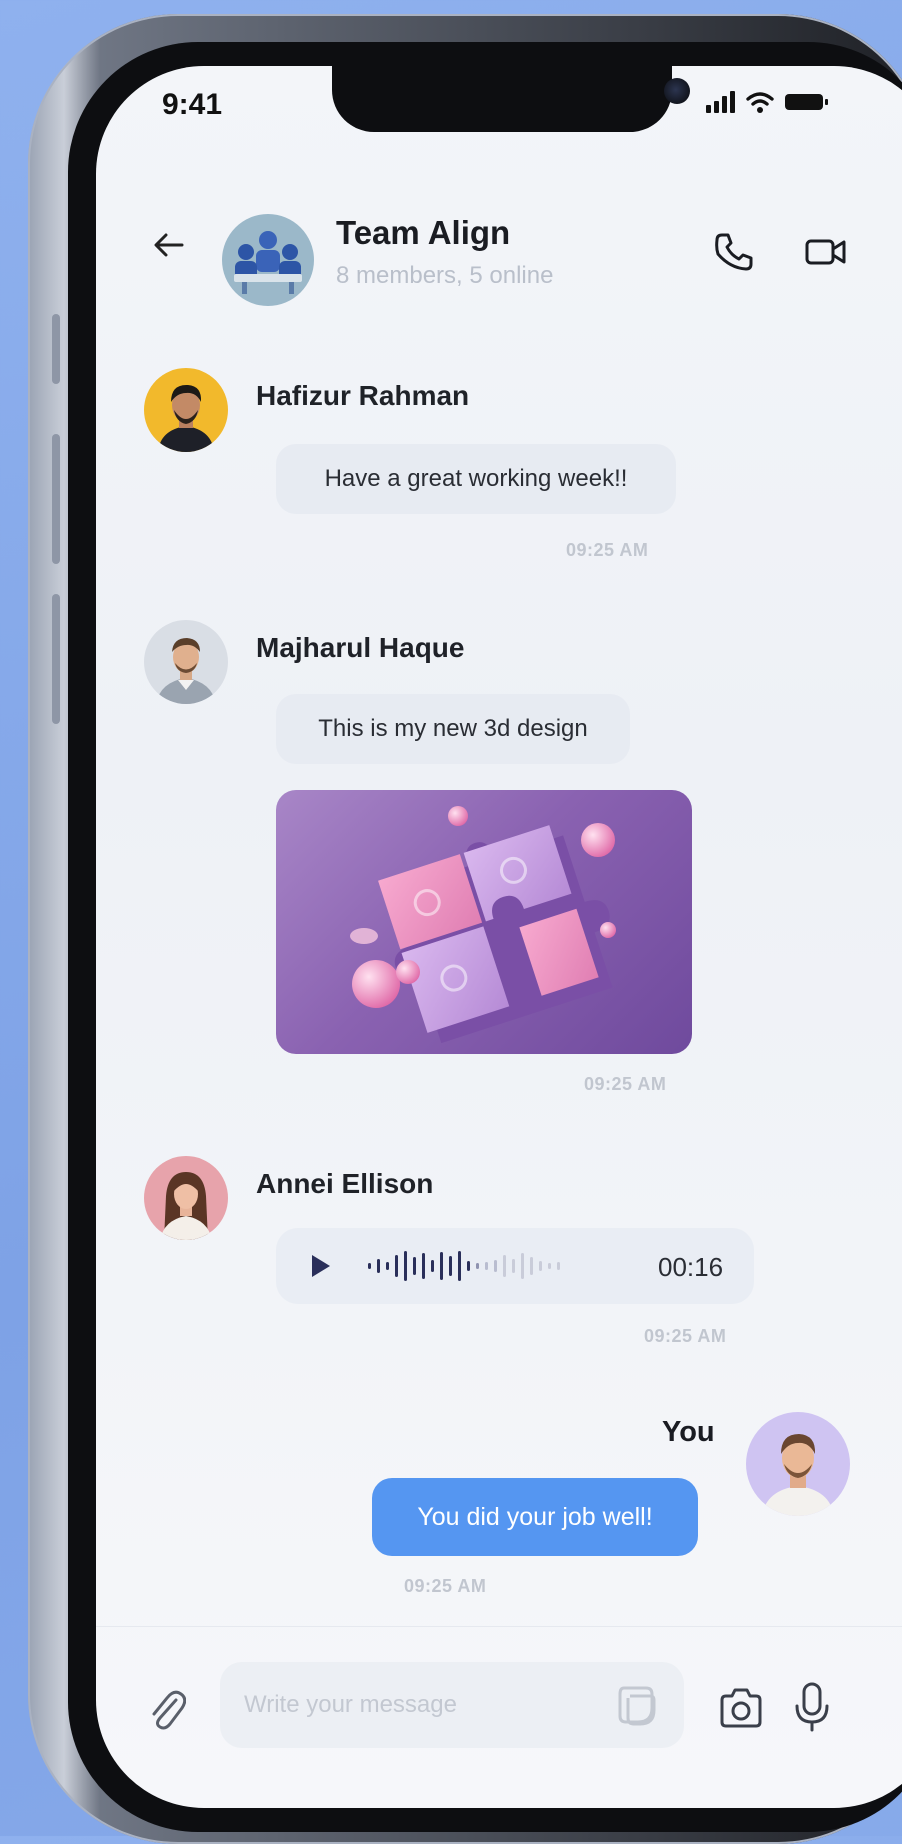 The width and height of the screenshot is (902, 1844). I want to click on arrow-left-icon, so click(169, 245).